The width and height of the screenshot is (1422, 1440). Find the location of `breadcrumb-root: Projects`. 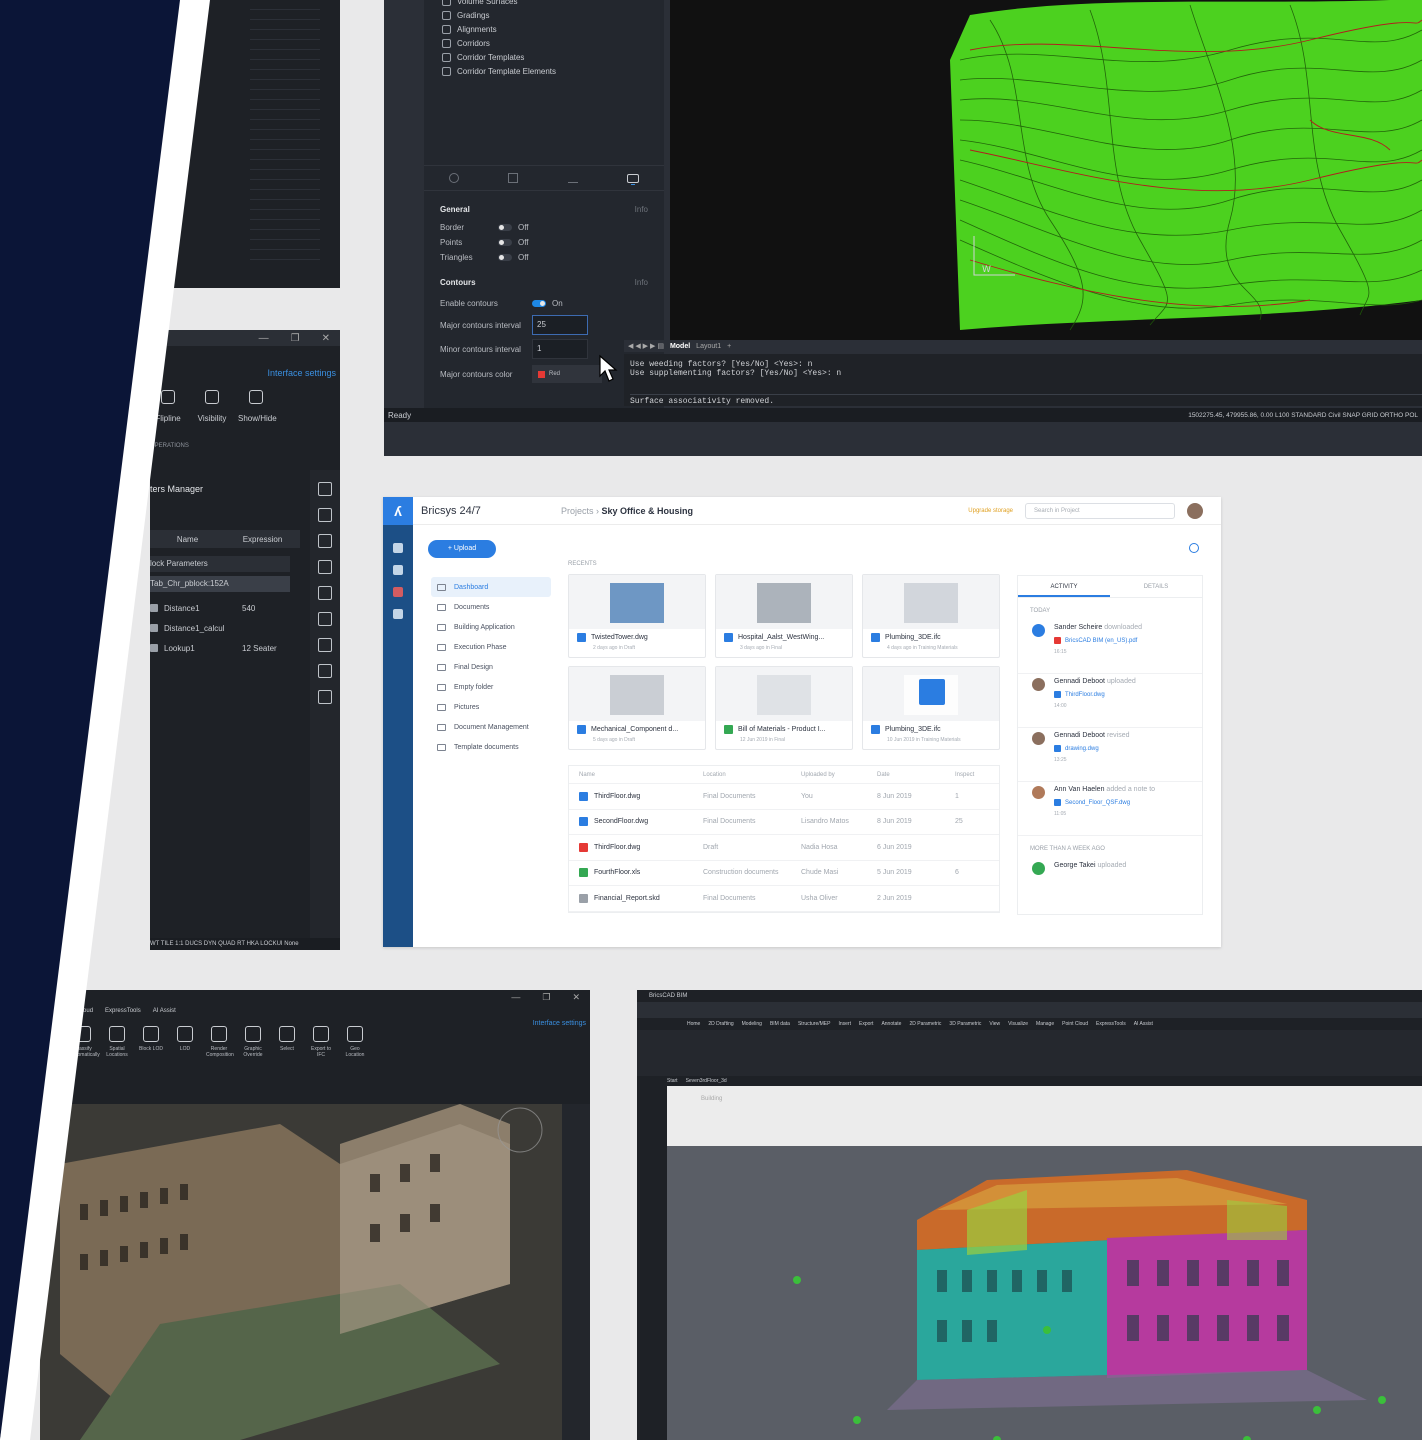

breadcrumb-root: Projects is located at coordinates (577, 511).